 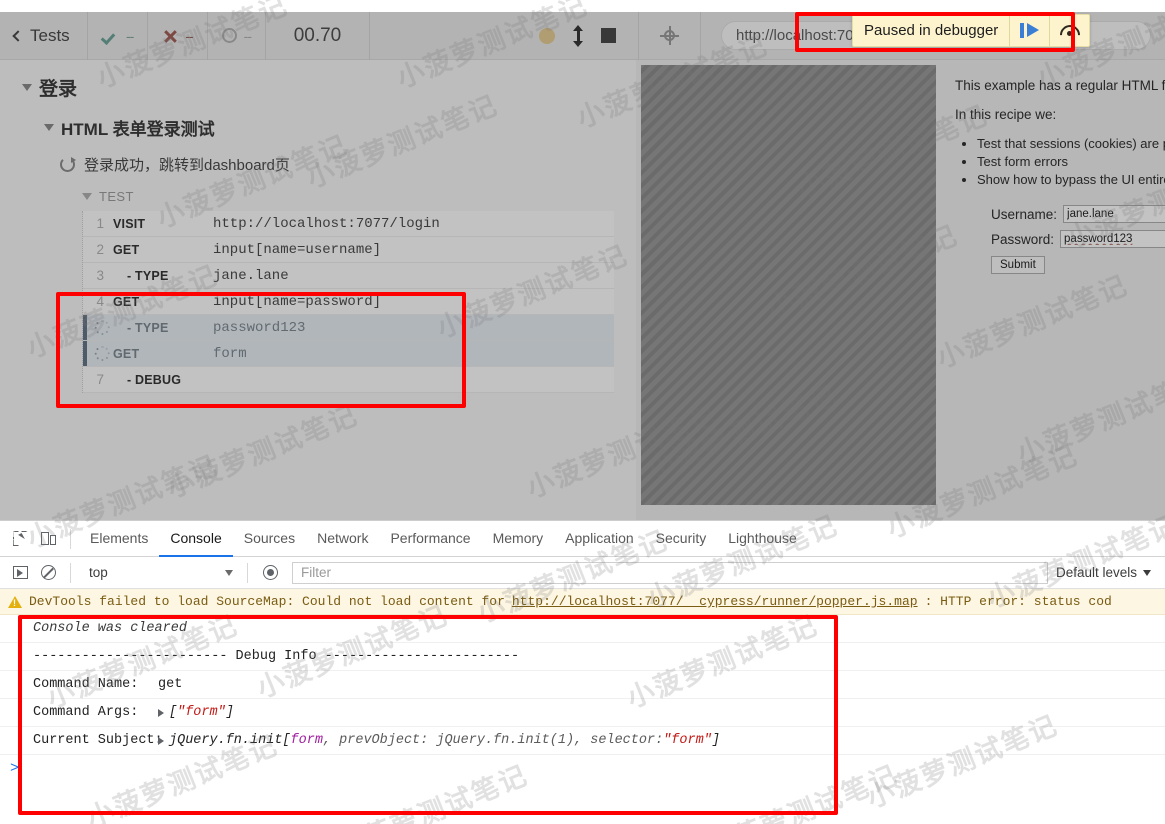 I want to click on console-cleared-row: Console was cleared, so click(x=582, y=629).